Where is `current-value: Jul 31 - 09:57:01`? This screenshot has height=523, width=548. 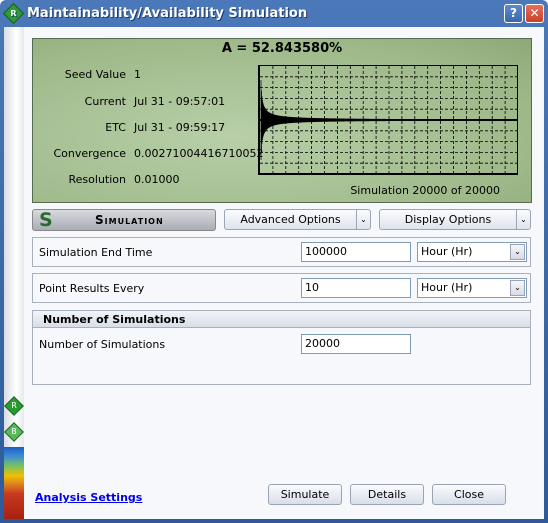 current-value: Jul 31 - 09:57:01 is located at coordinates (180, 101).